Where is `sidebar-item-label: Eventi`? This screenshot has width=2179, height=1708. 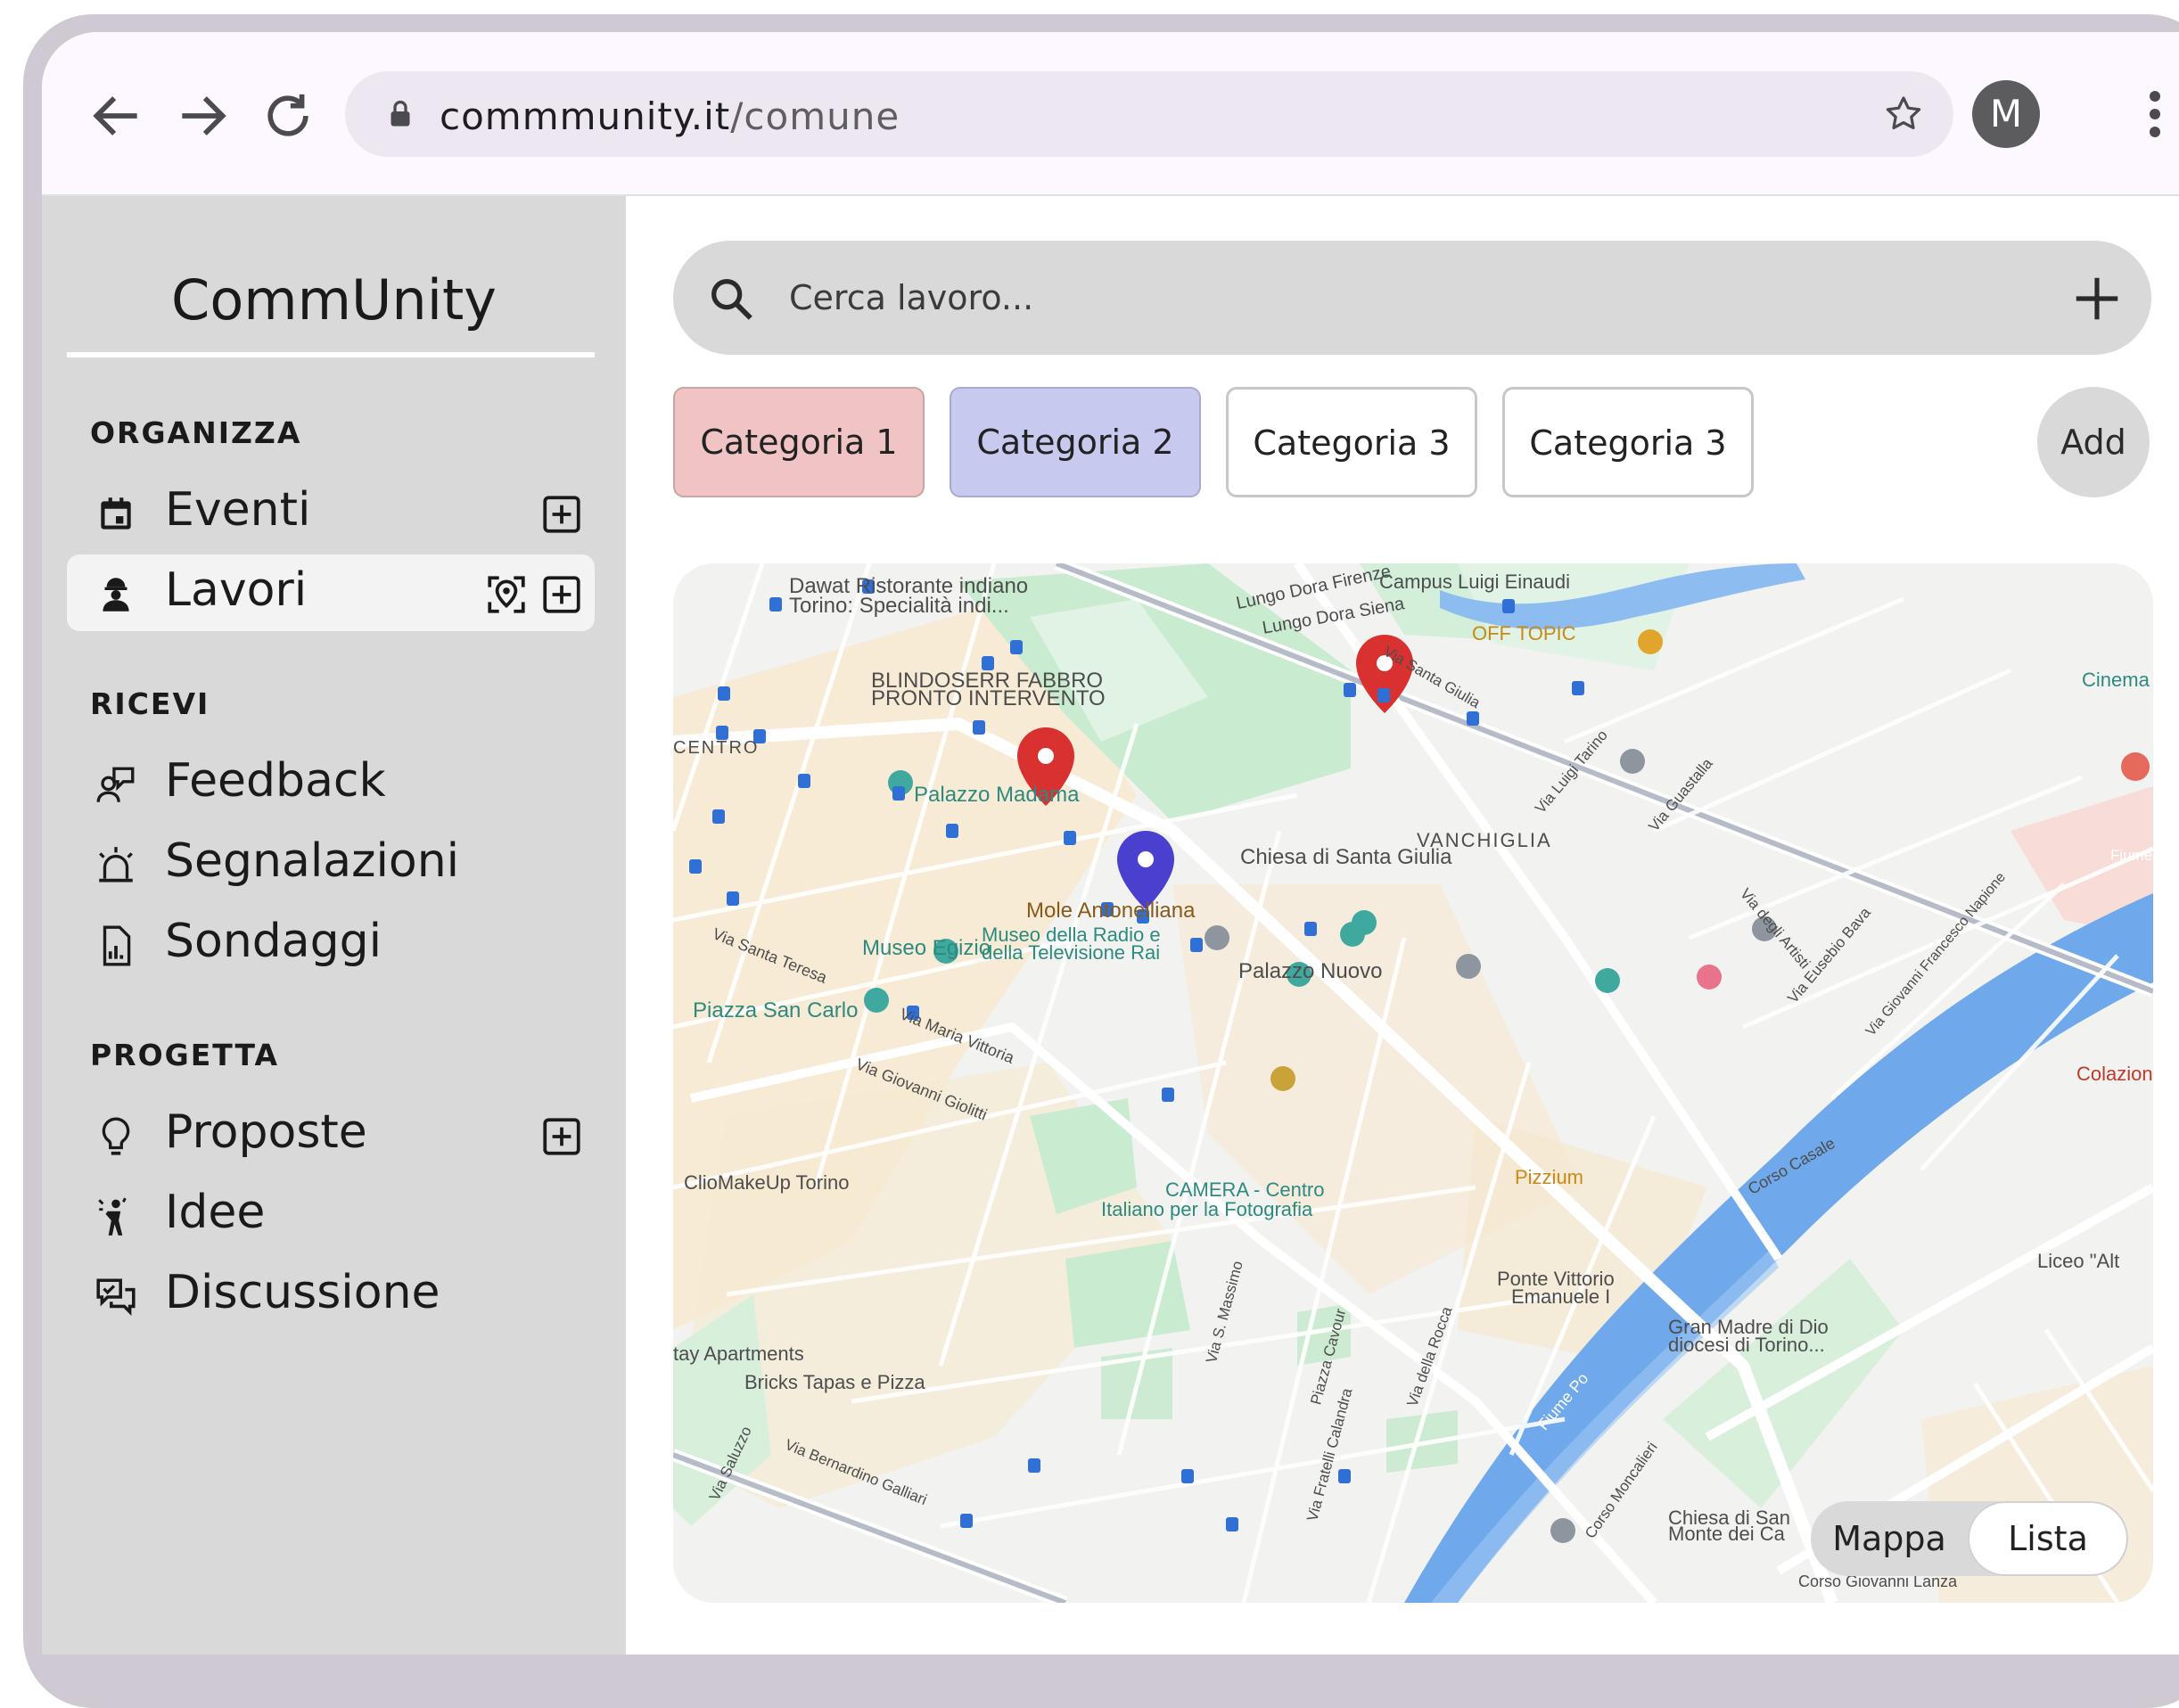
sidebar-item-label: Eventi is located at coordinates (238, 510).